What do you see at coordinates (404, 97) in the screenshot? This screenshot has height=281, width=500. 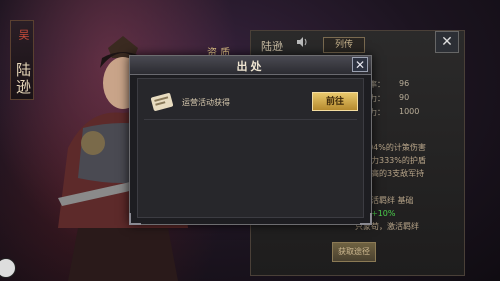 I see `stat-value: 90` at bounding box center [404, 97].